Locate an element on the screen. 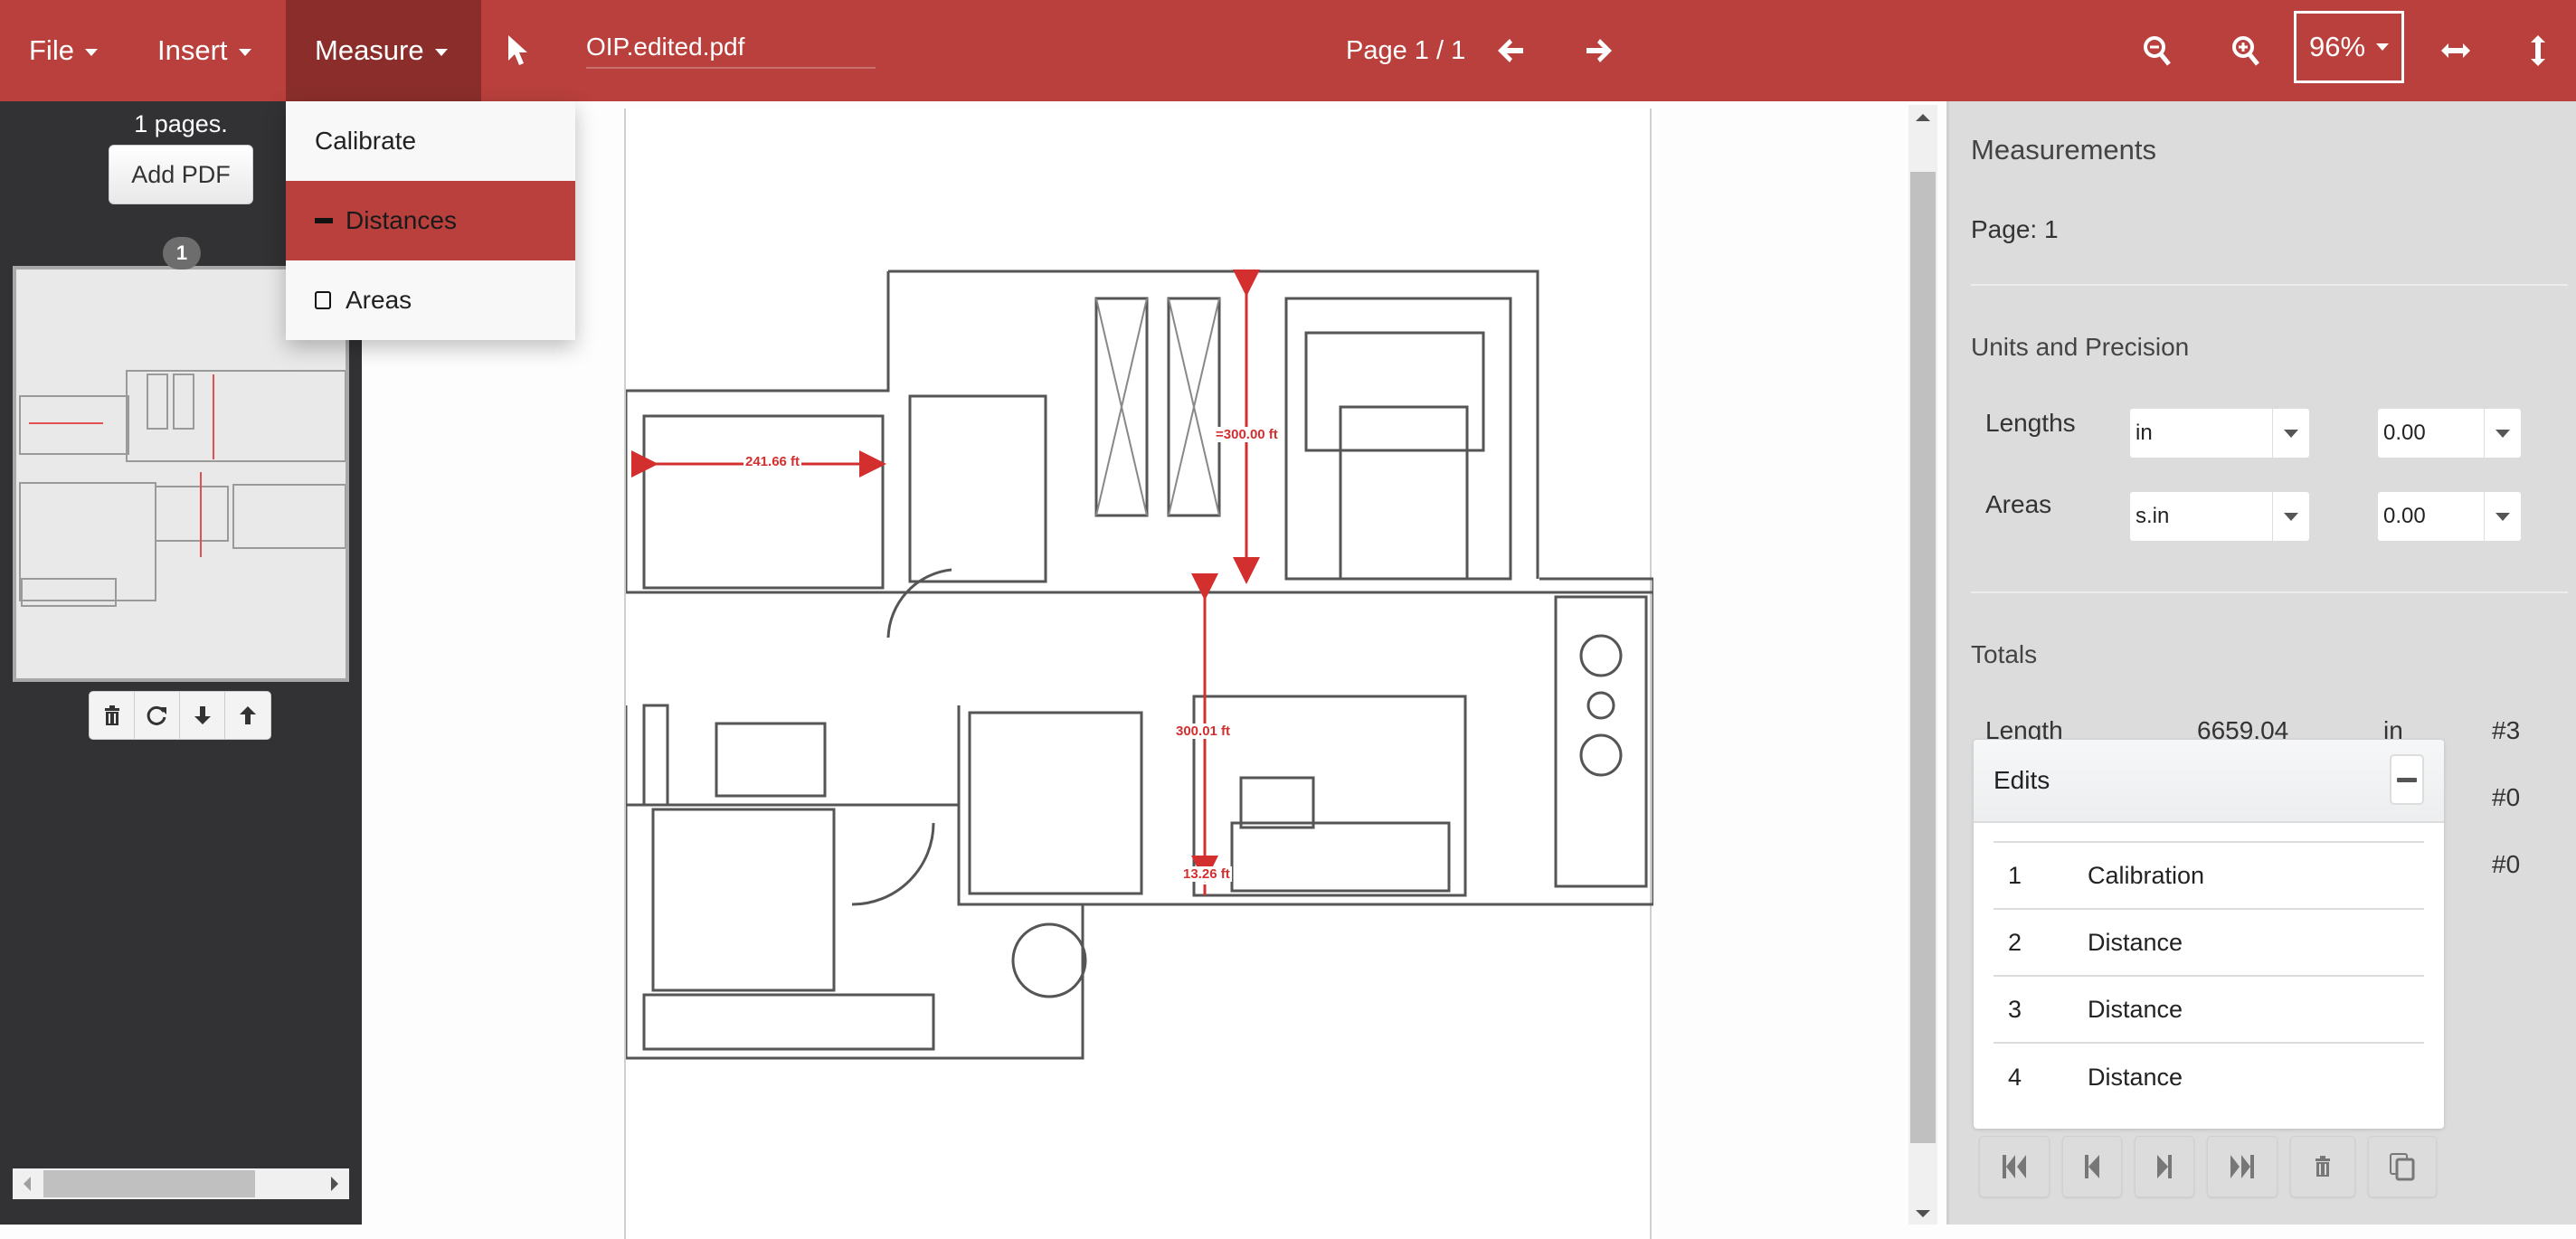 The width and height of the screenshot is (2576, 1239). delete-page-button is located at coordinates (112, 715).